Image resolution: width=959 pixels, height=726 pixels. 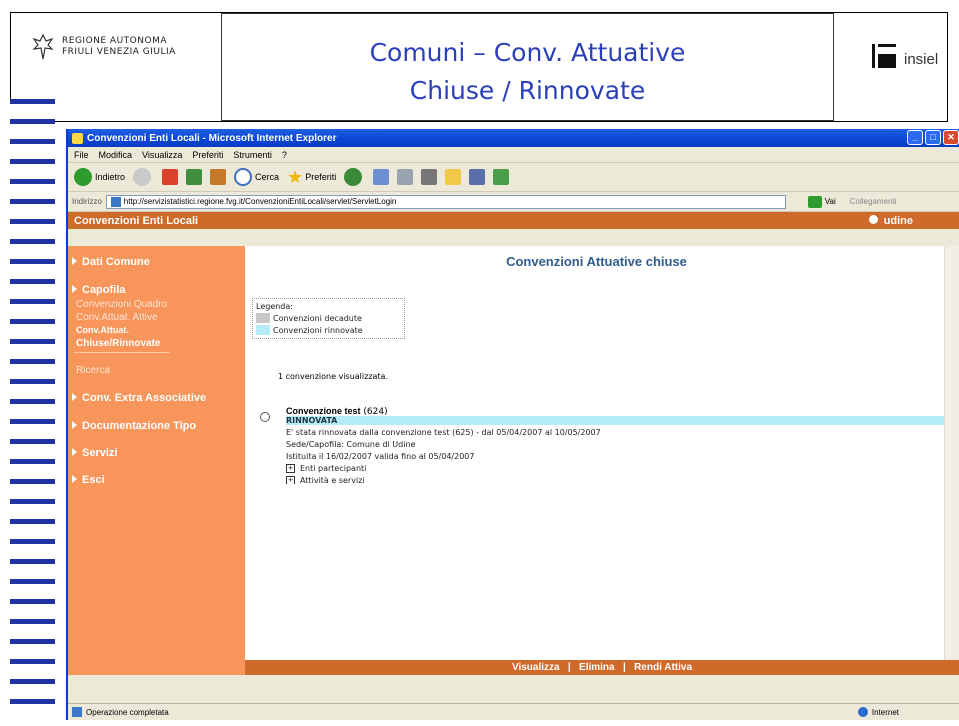 What do you see at coordinates (527, 90) in the screenshot?
I see `slide-title-line2: Chiuse / Rinnovate` at bounding box center [527, 90].